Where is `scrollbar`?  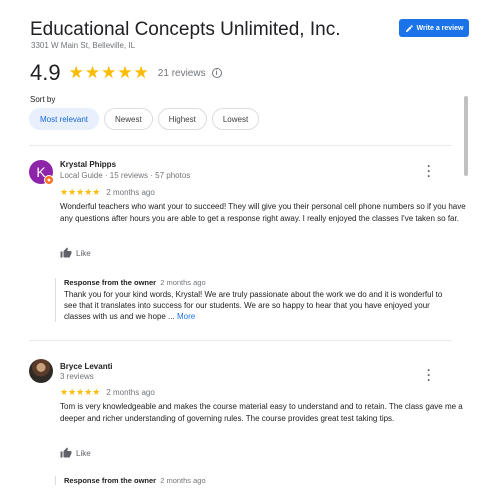
scrollbar is located at coordinates (466, 136).